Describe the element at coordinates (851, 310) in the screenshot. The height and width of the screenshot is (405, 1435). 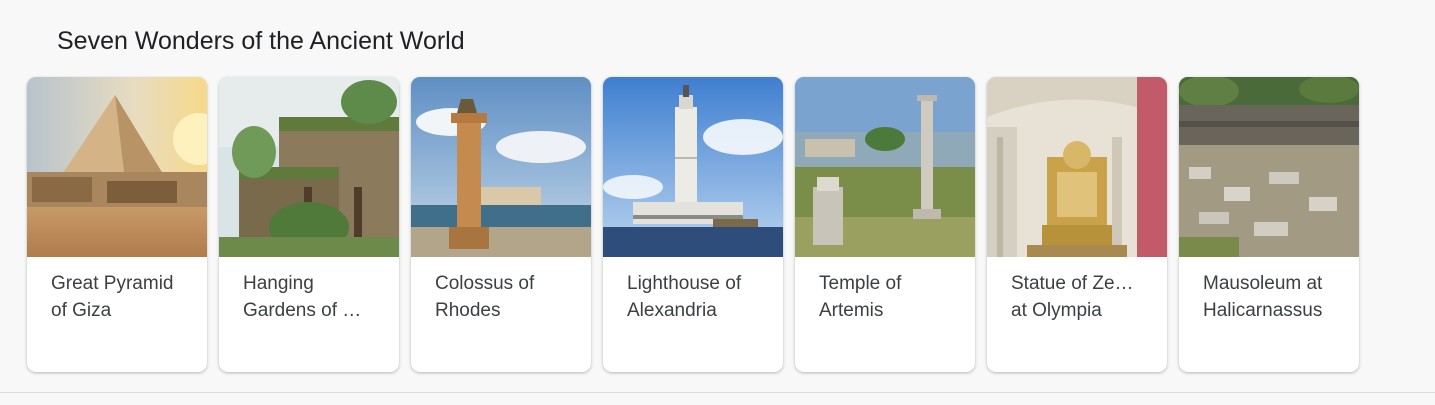
I see `card-label-line2: Artemis` at that location.